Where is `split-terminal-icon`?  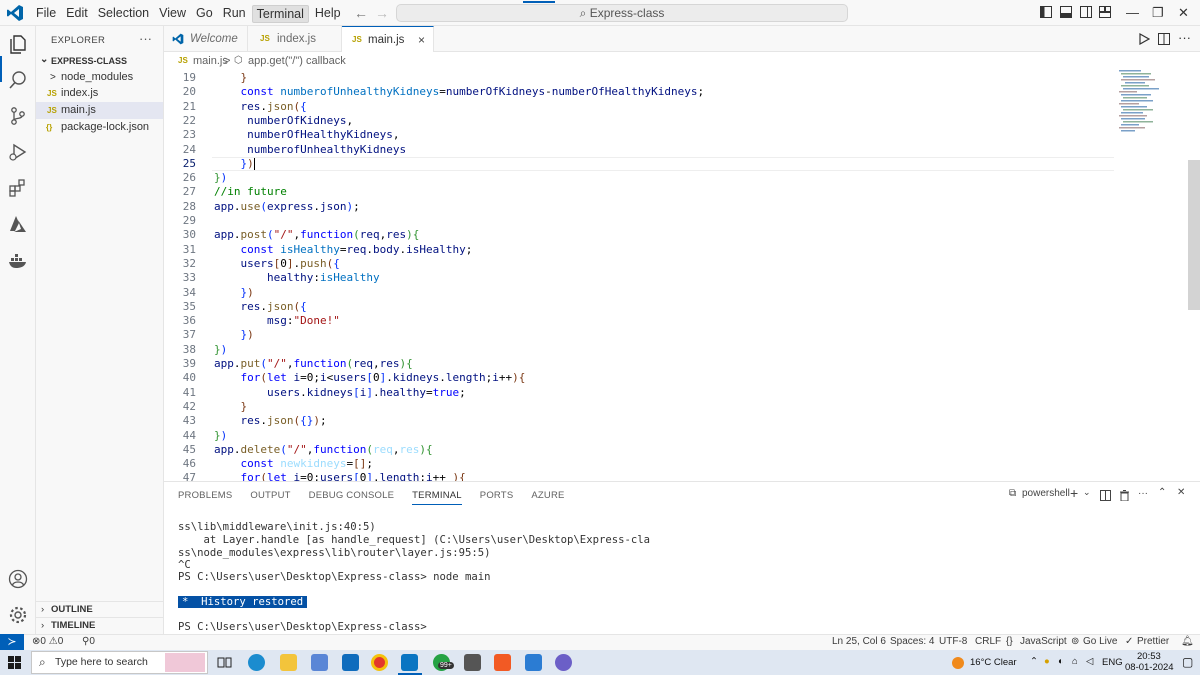 split-terminal-icon is located at coordinates (1105, 495).